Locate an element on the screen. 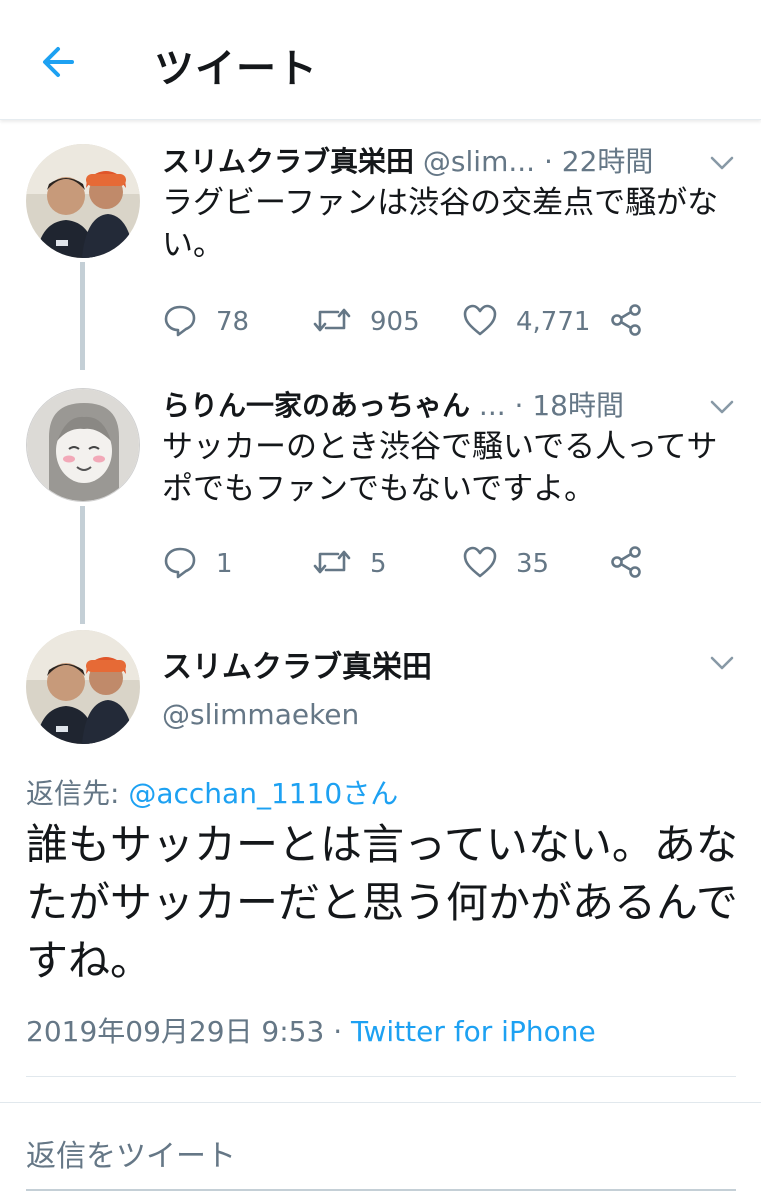  handle: @slimmaeken is located at coordinates (260, 714).